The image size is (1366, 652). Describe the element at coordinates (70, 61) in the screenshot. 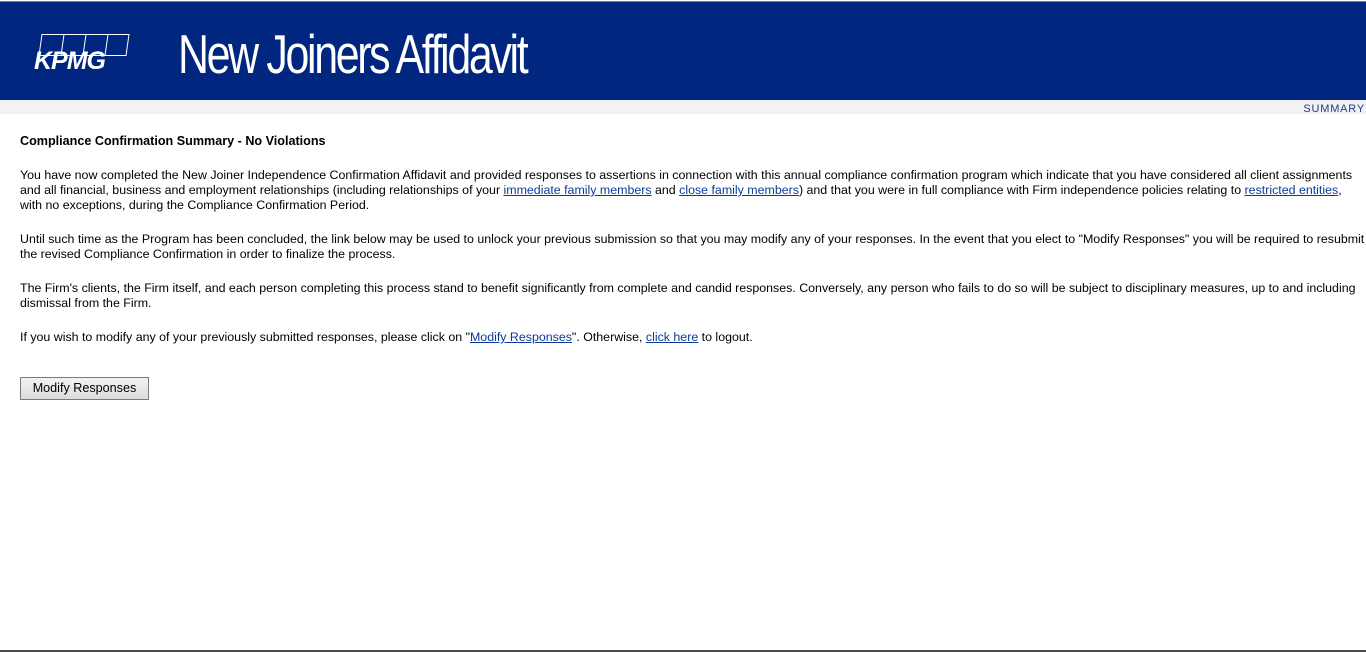

I see `kpmg-logo-text: KPMG` at that location.